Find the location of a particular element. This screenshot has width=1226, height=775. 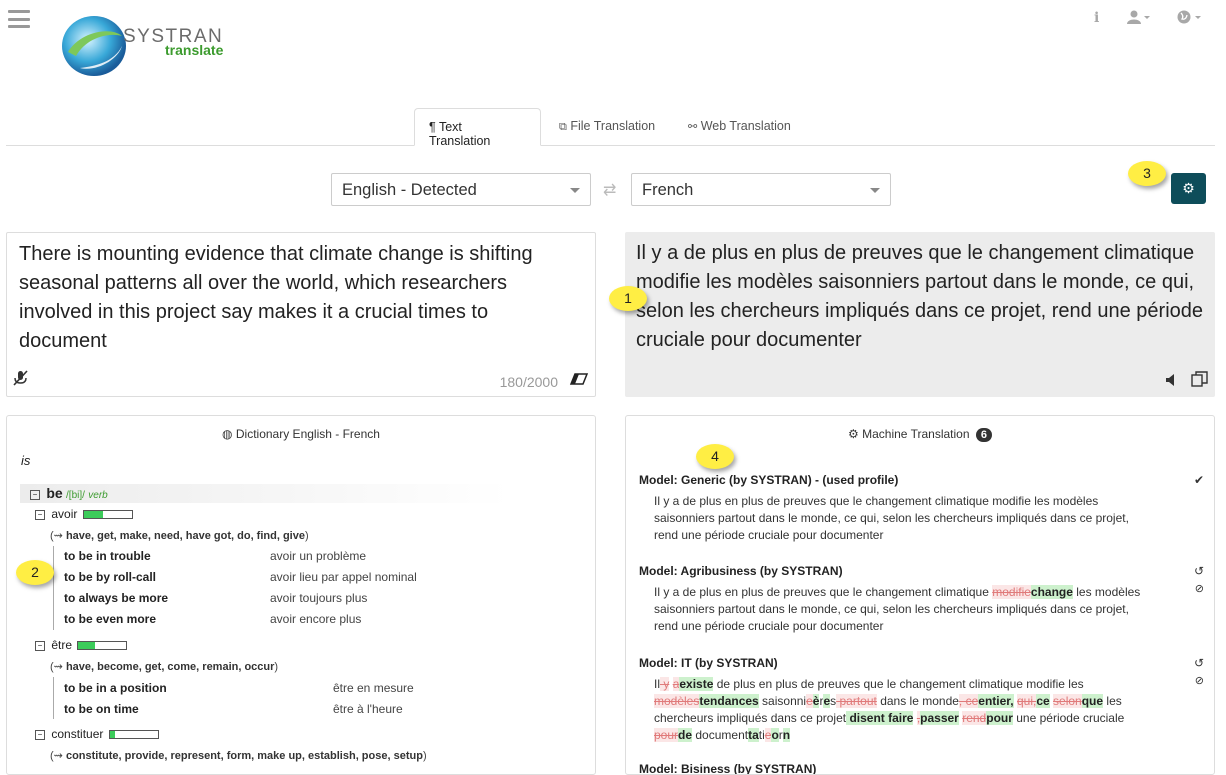

phrase-en: to be by roll-call is located at coordinates (110, 577).